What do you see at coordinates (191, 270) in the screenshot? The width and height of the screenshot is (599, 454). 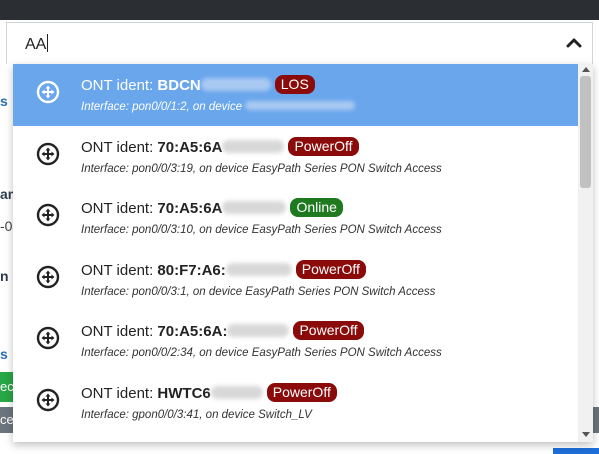 I see `ont-ident: 80:F7:A6:` at bounding box center [191, 270].